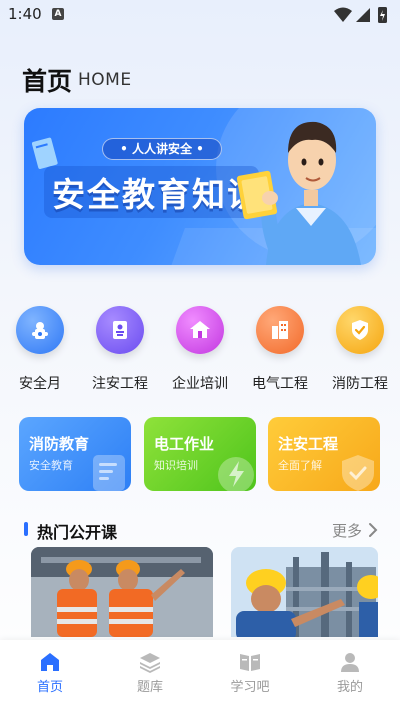 This screenshot has width=400, height=712. Describe the element at coordinates (298, 193) in the screenshot. I see `character-illustration` at that location.